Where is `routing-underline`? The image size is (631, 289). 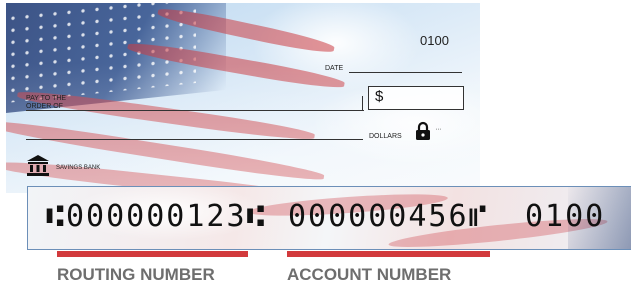 routing-underline is located at coordinates (152, 254).